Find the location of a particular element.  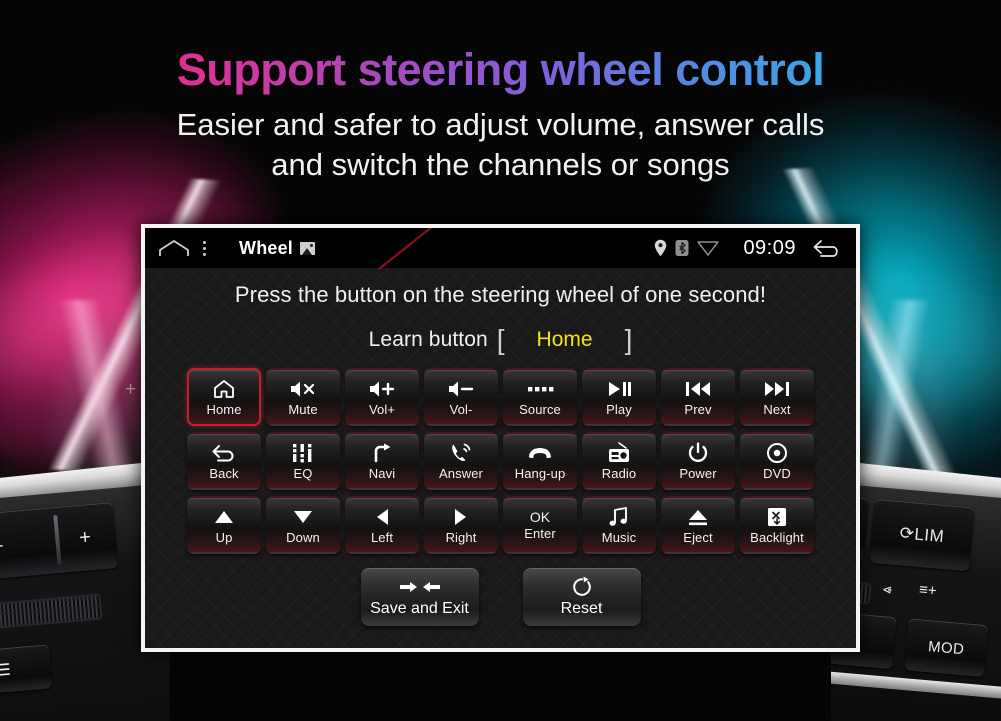

status-icons: 09:09 is located at coordinates (749, 248).